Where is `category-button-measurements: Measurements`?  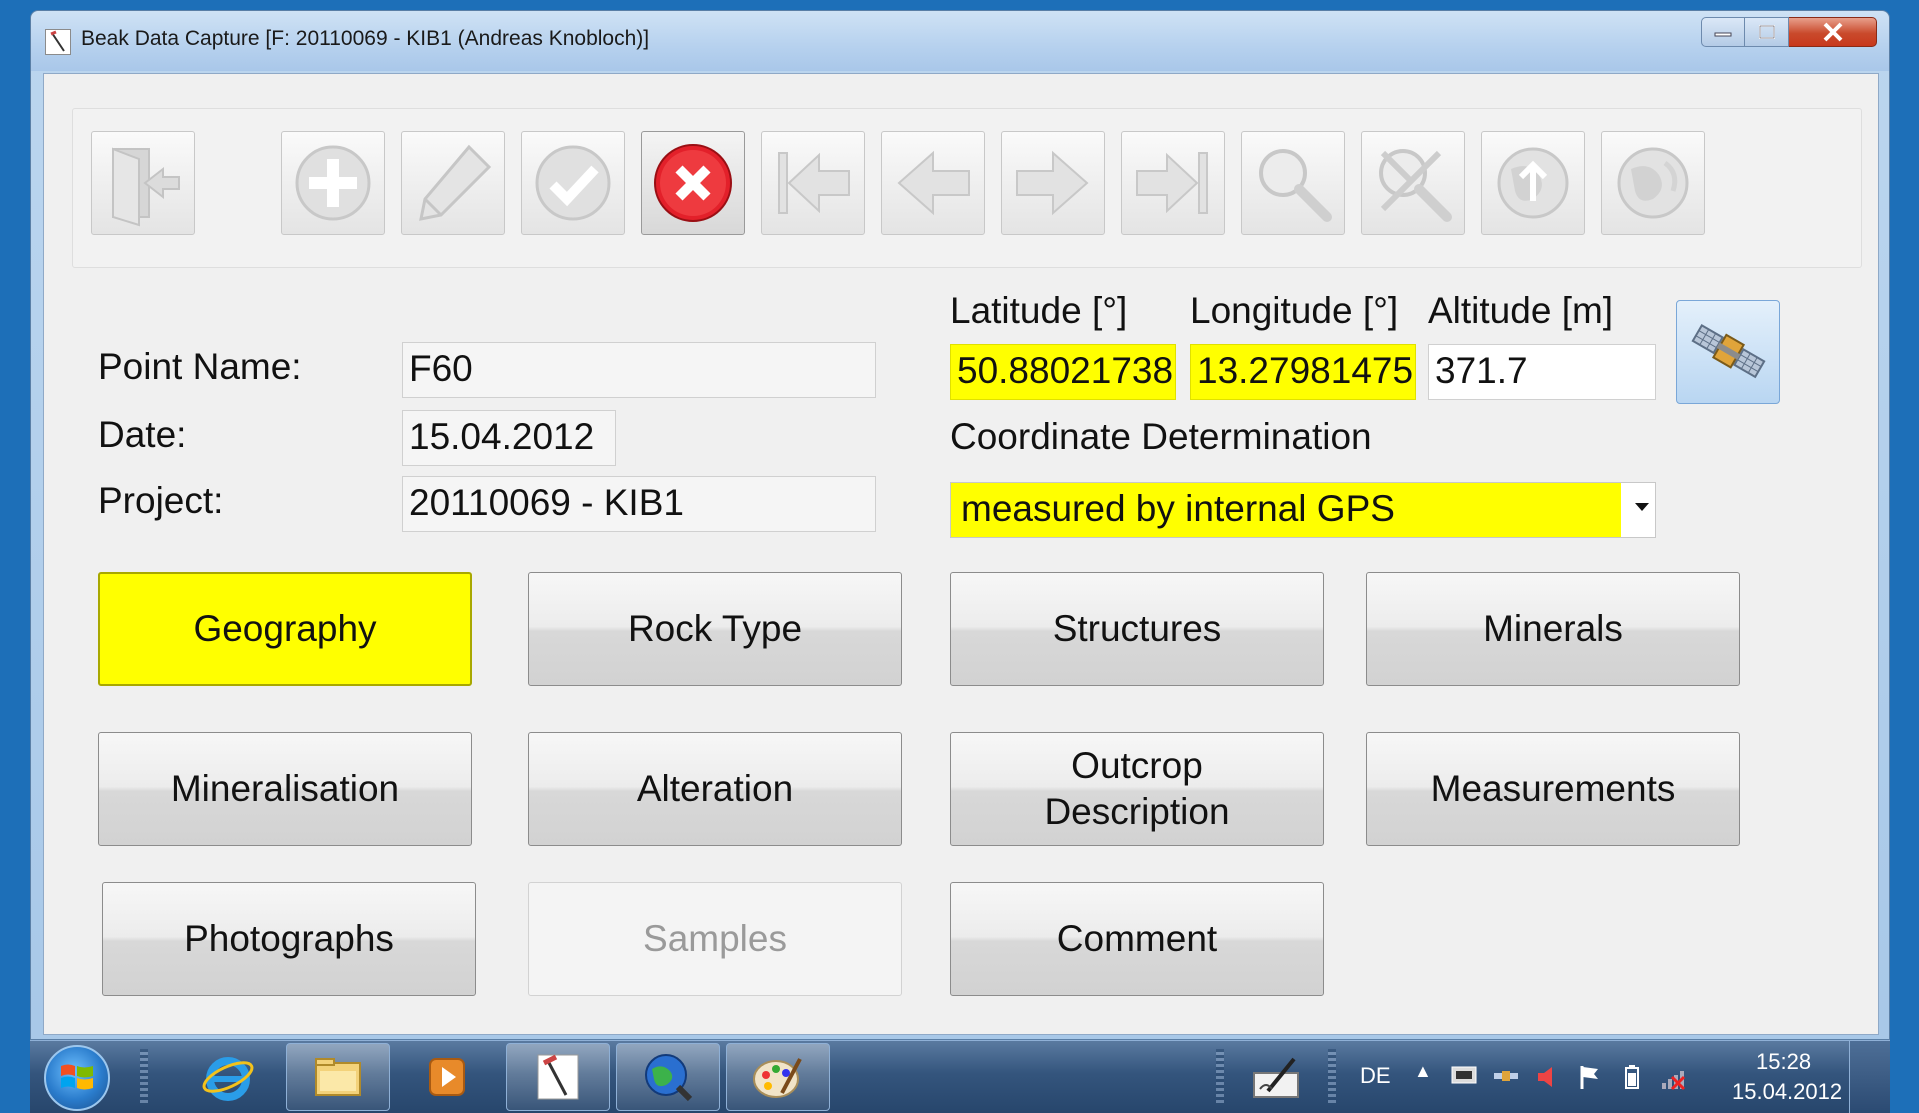 category-button-measurements: Measurements is located at coordinates (1553, 789).